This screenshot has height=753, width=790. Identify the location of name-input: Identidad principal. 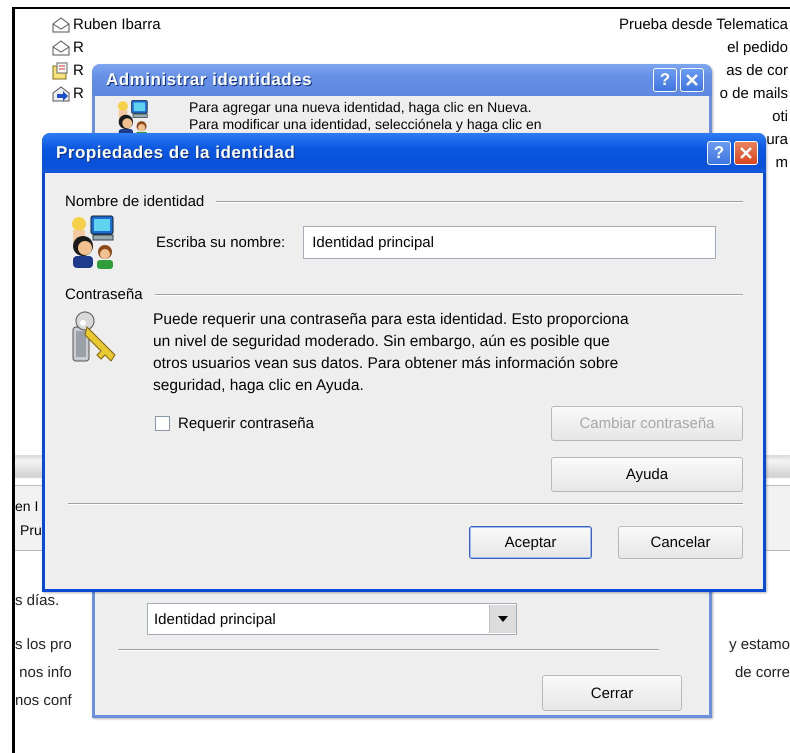
(509, 242).